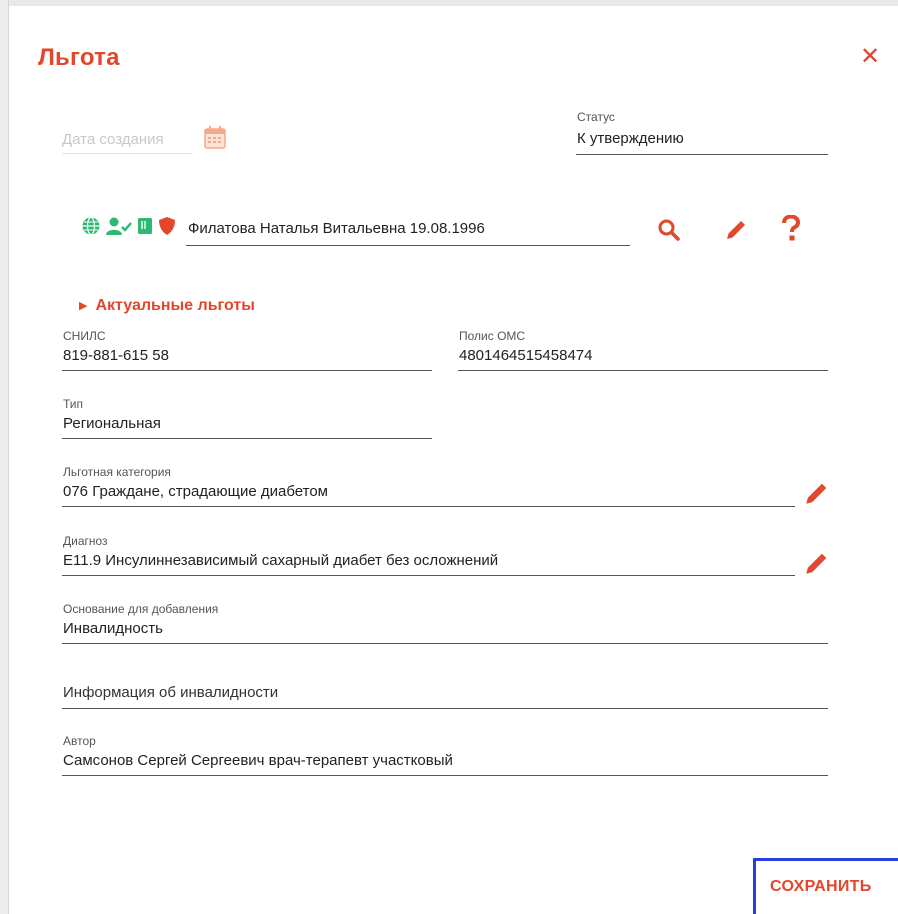  Describe the element at coordinates (630, 138) in the screenshot. I see `status-value: К утверждению` at that location.